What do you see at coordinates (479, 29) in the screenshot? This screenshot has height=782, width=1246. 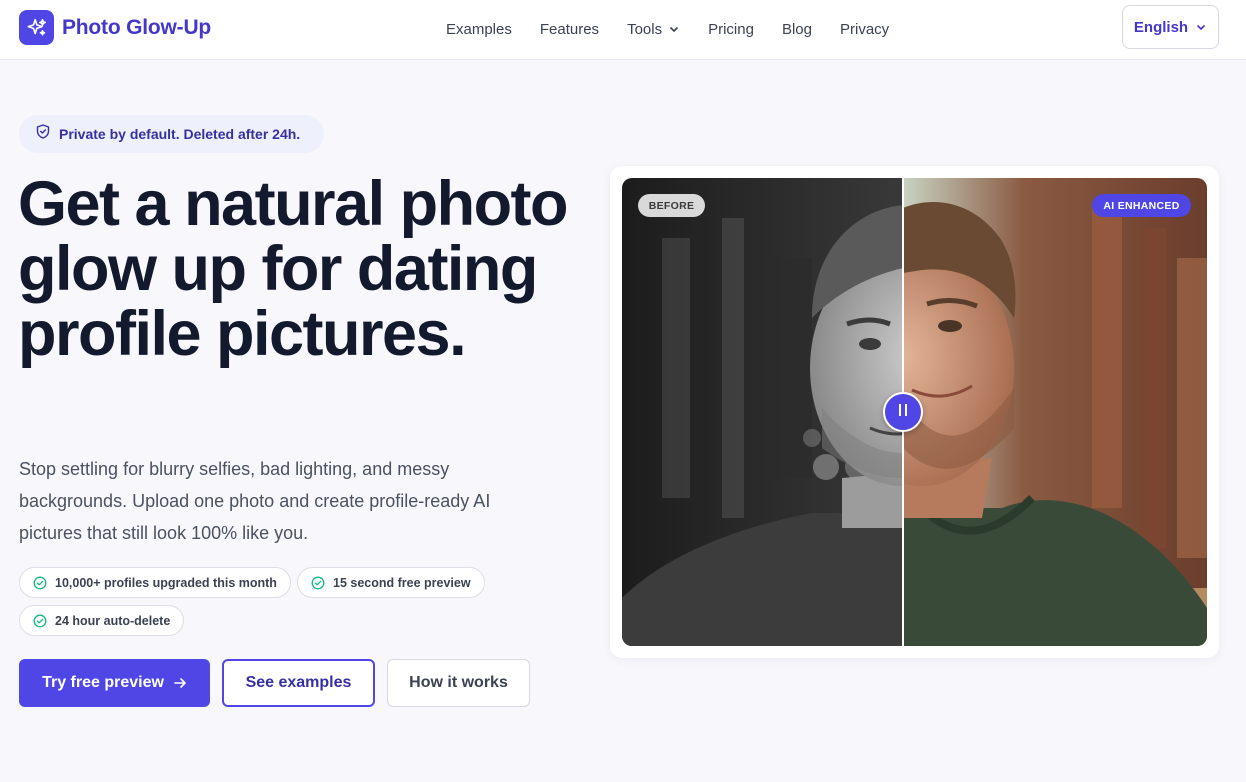 I see `nav-link-examples: Examples` at bounding box center [479, 29].